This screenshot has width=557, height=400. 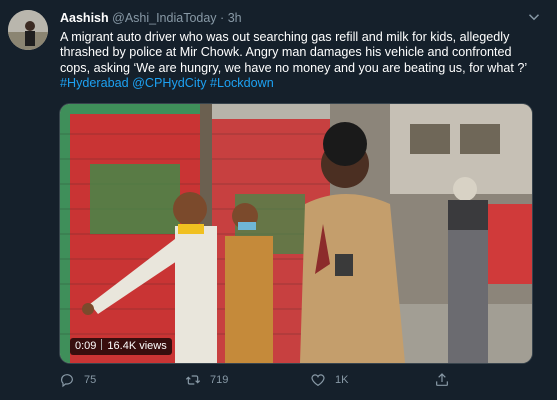 What do you see at coordinates (342, 380) in the screenshot?
I see `like-count: 1K` at bounding box center [342, 380].